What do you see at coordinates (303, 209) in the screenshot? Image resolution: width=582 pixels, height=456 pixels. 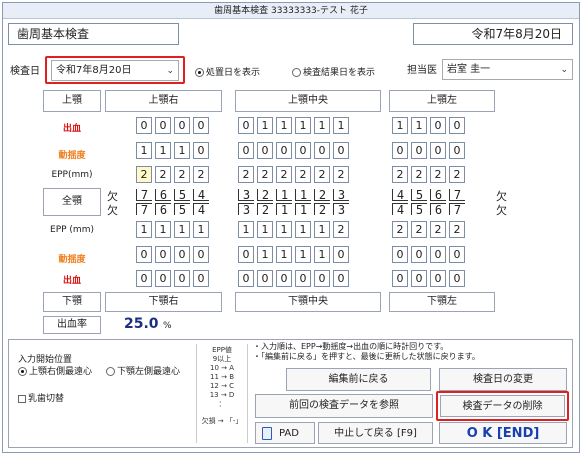 I see `tooth-number-lower: 1` at bounding box center [303, 209].